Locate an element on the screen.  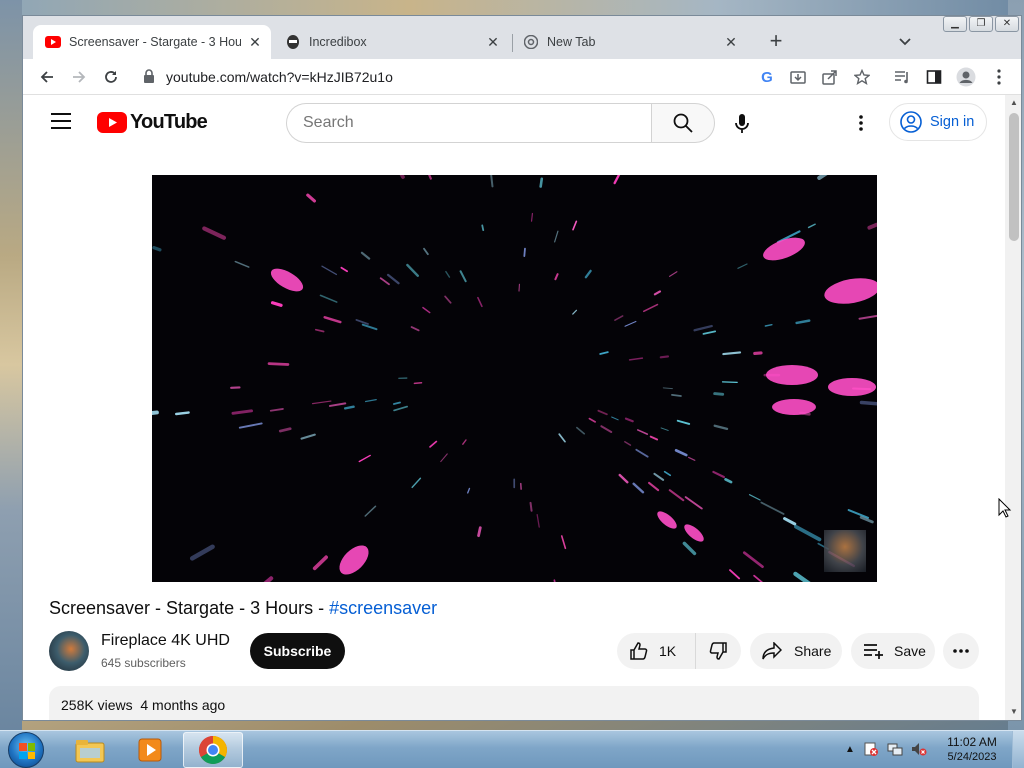
back-button is located at coordinates (47, 77).